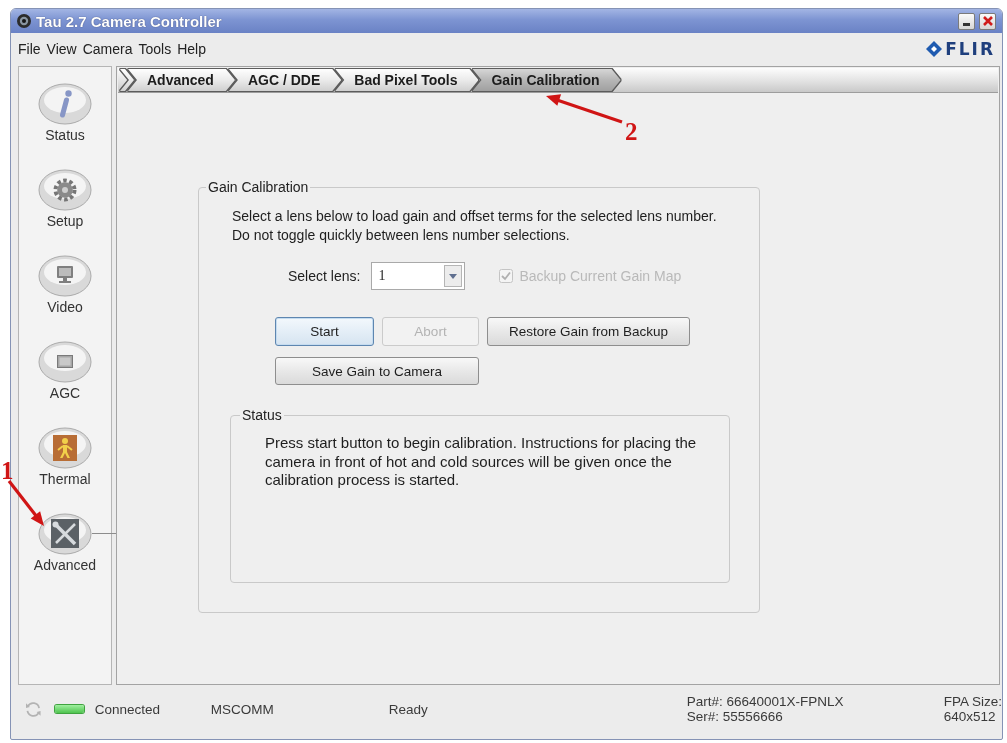 Image resolution: width=1007 pixels, height=743 pixels. What do you see at coordinates (65, 276) in the screenshot?
I see `monitor-icon` at bounding box center [65, 276].